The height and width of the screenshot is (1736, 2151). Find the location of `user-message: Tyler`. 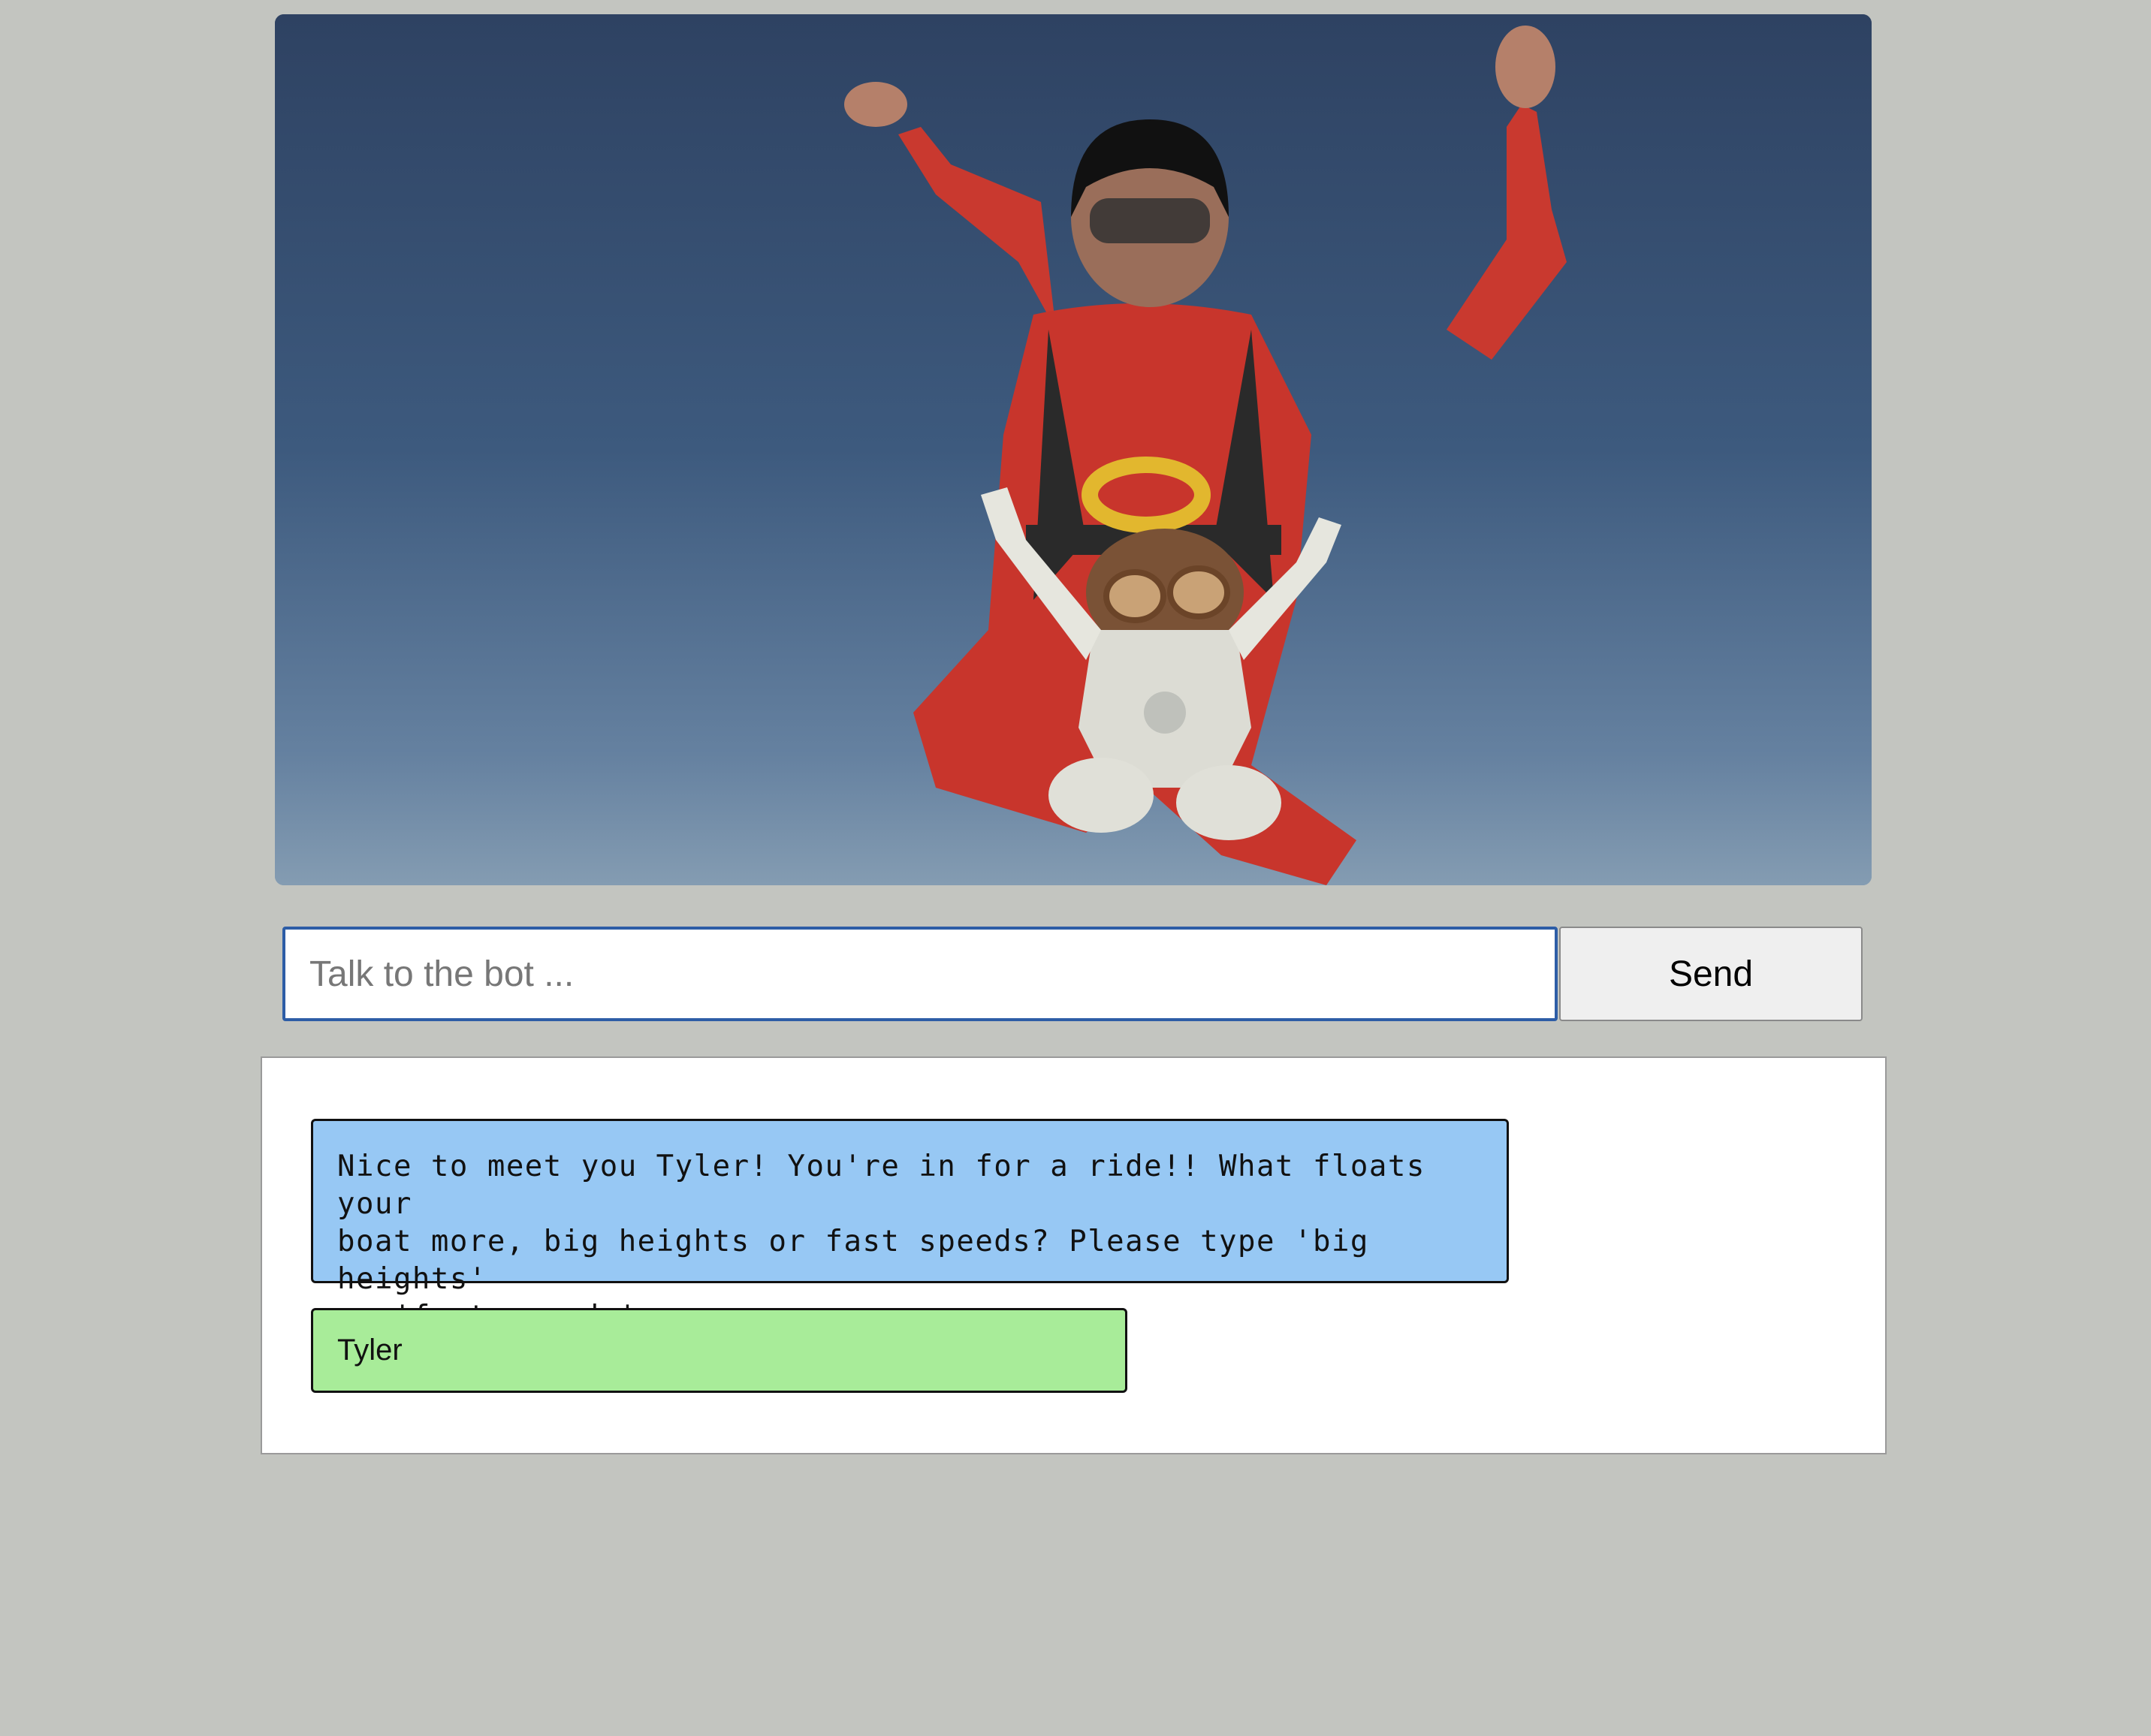

user-message: Tyler is located at coordinates (719, 1350).